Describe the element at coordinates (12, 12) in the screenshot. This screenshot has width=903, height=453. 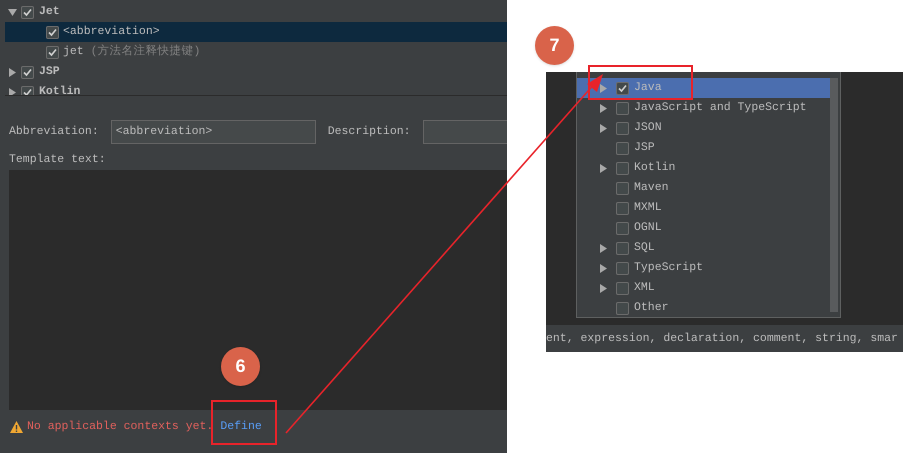
I see `collapse-arrow-icon` at that location.